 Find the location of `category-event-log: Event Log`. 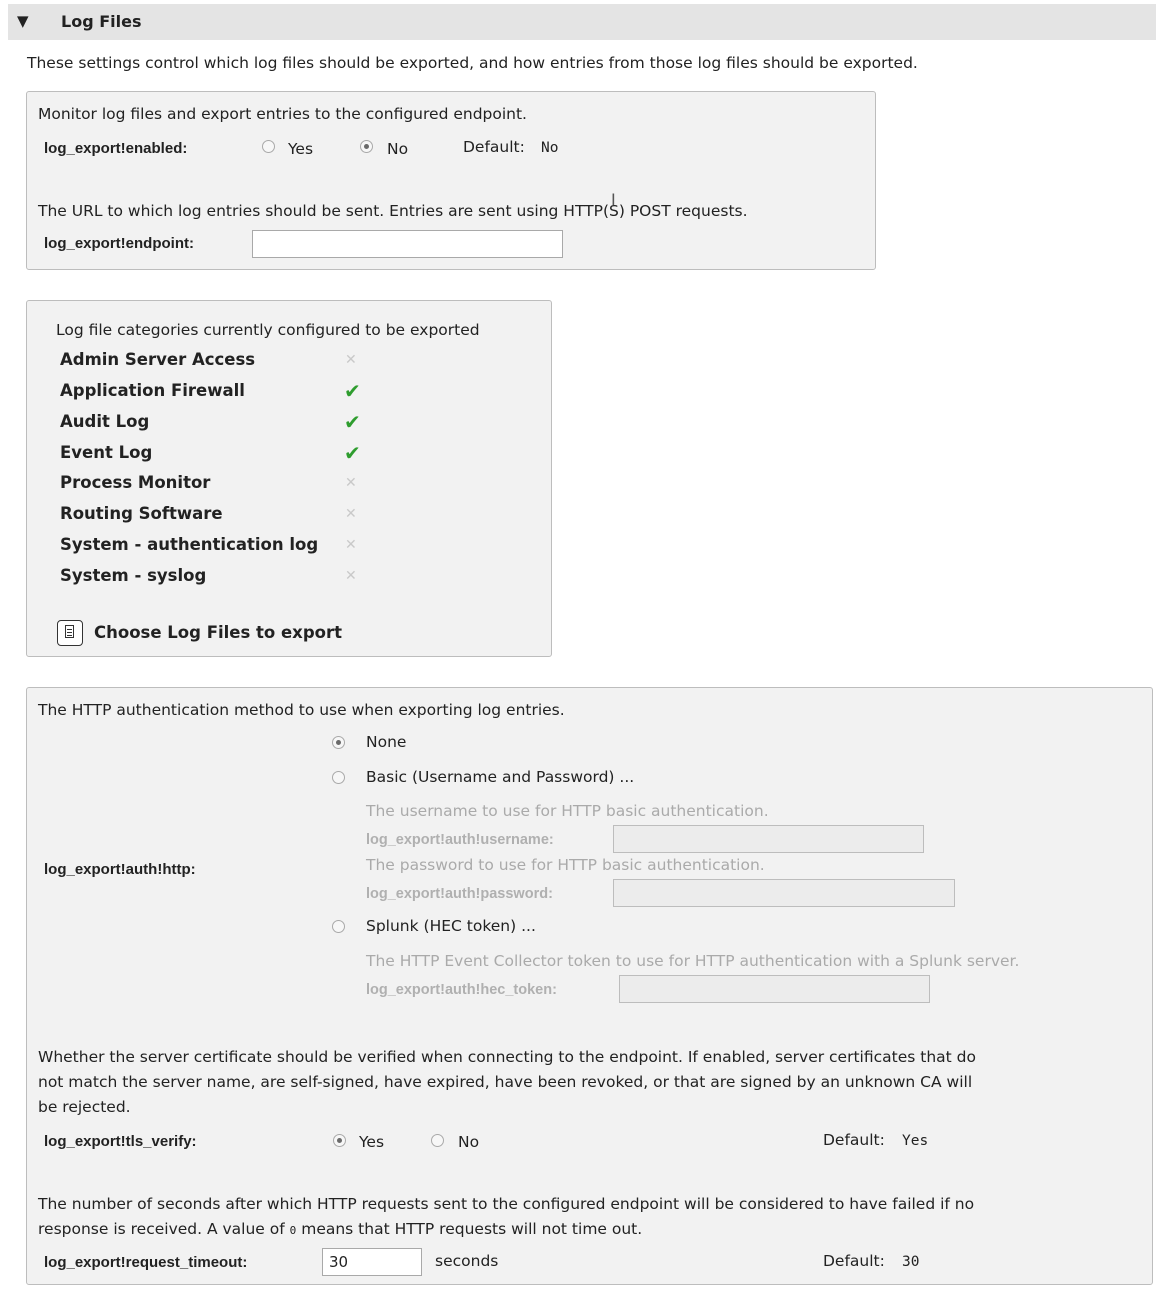

category-event-log: Event Log is located at coordinates (106, 452).